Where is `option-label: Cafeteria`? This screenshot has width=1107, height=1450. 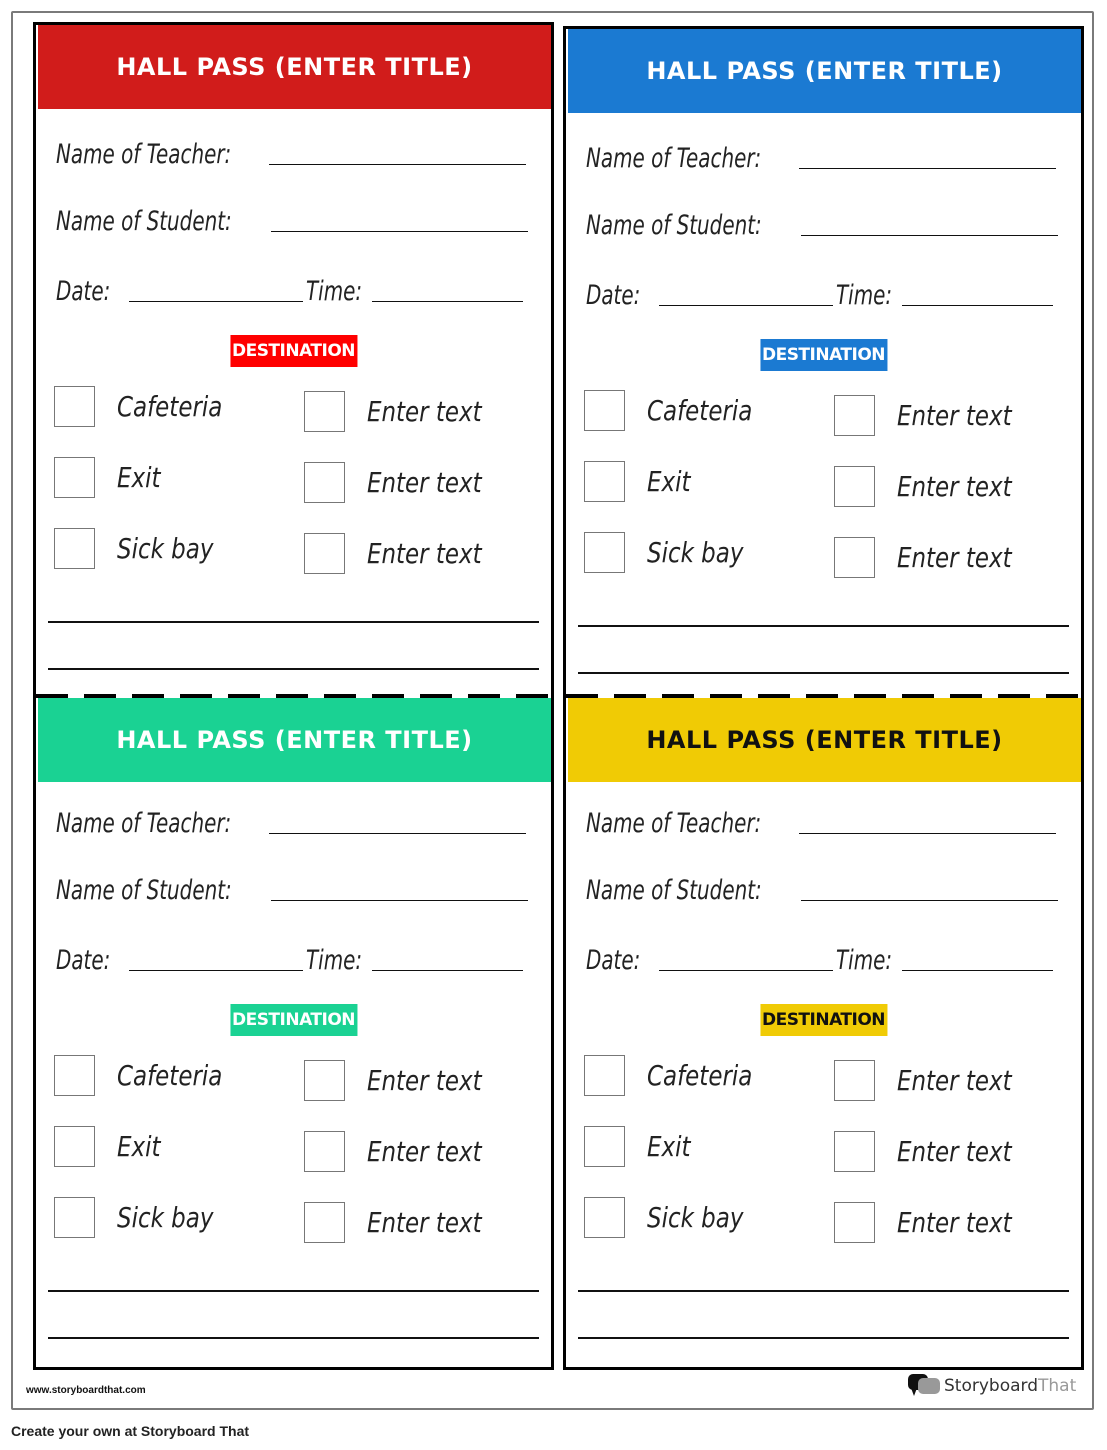 option-label: Cafeteria is located at coordinates (700, 1075).